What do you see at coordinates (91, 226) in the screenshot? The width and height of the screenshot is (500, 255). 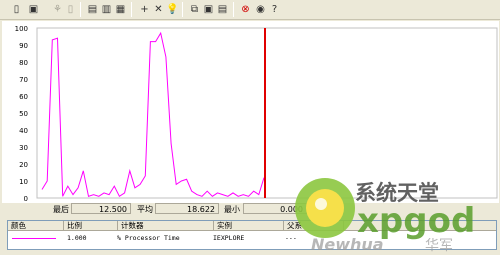 I see `header-scale: 比例` at bounding box center [91, 226].